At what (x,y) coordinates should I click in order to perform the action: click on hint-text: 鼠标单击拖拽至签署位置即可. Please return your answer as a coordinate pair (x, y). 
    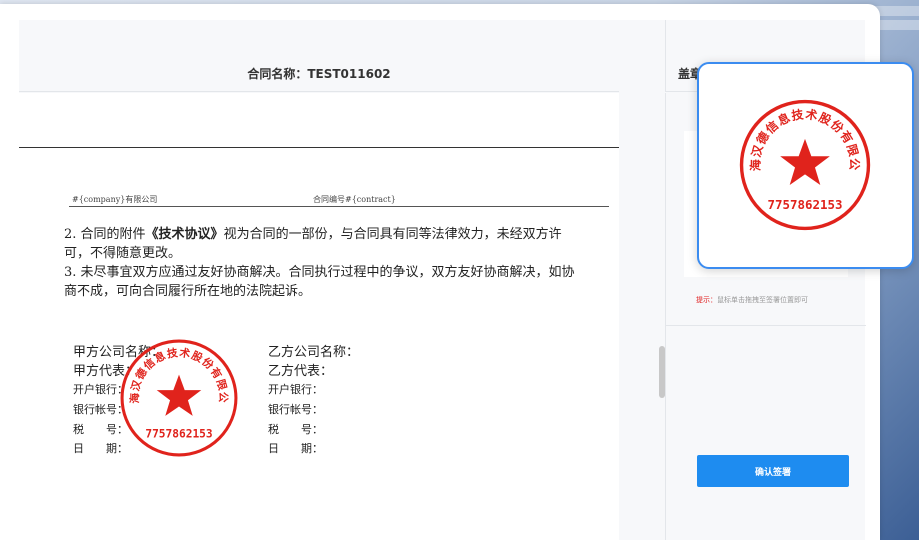
    Looking at the image, I should click on (762, 300).